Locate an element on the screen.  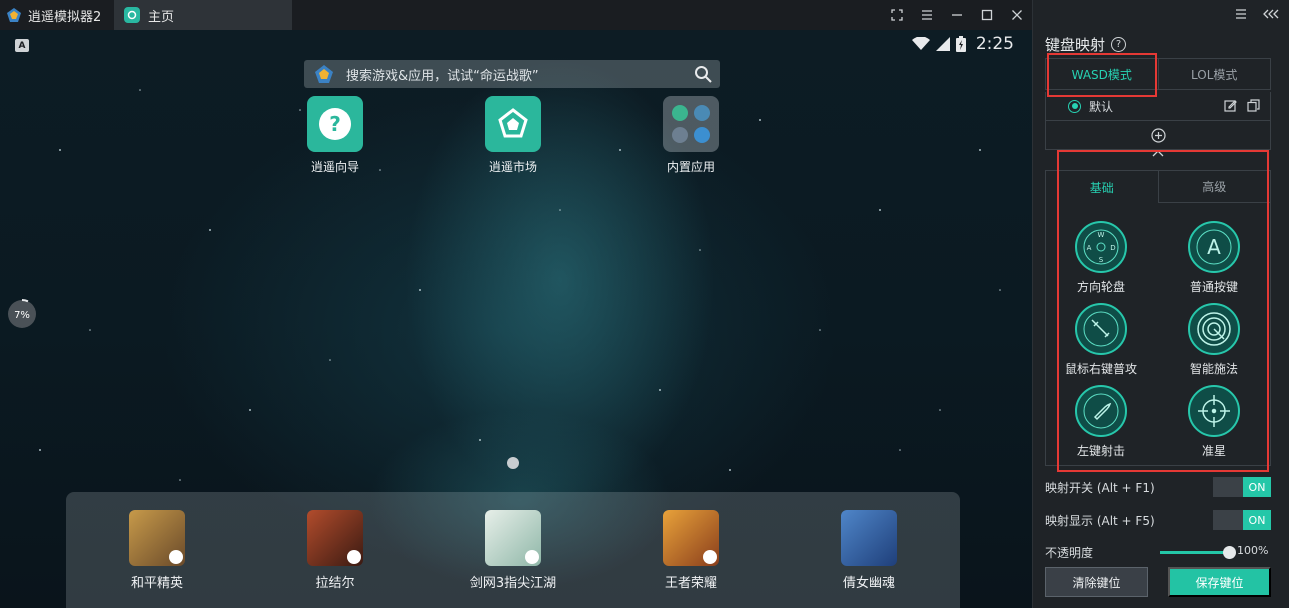
preset-radio is located at coordinates (1074, 106).